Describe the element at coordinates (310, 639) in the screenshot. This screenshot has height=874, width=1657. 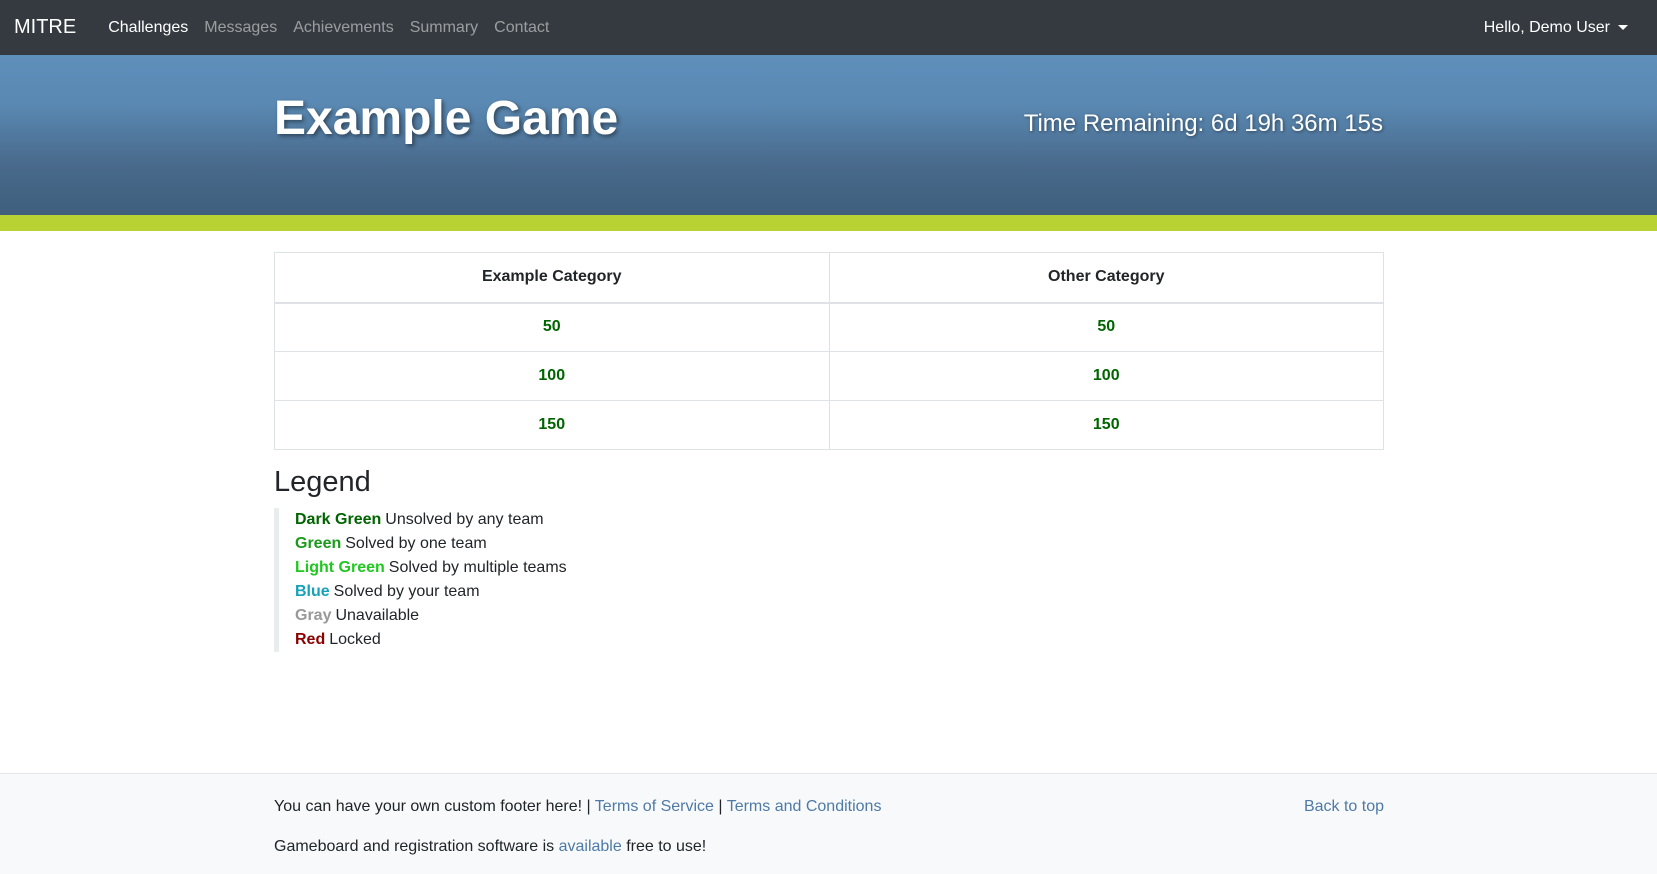
I see `legend-key: Red` at that location.